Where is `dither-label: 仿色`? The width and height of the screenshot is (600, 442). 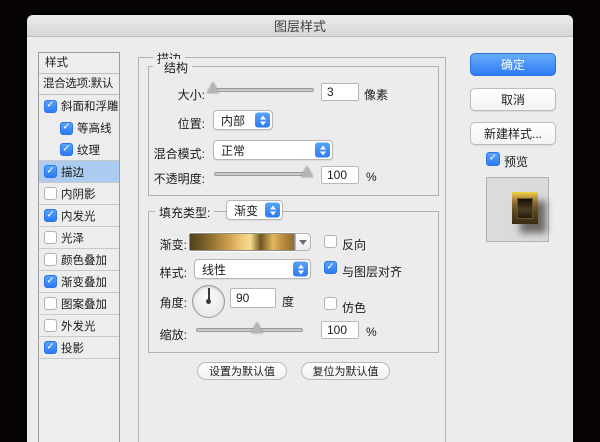
dither-label: 仿色 is located at coordinates (354, 308).